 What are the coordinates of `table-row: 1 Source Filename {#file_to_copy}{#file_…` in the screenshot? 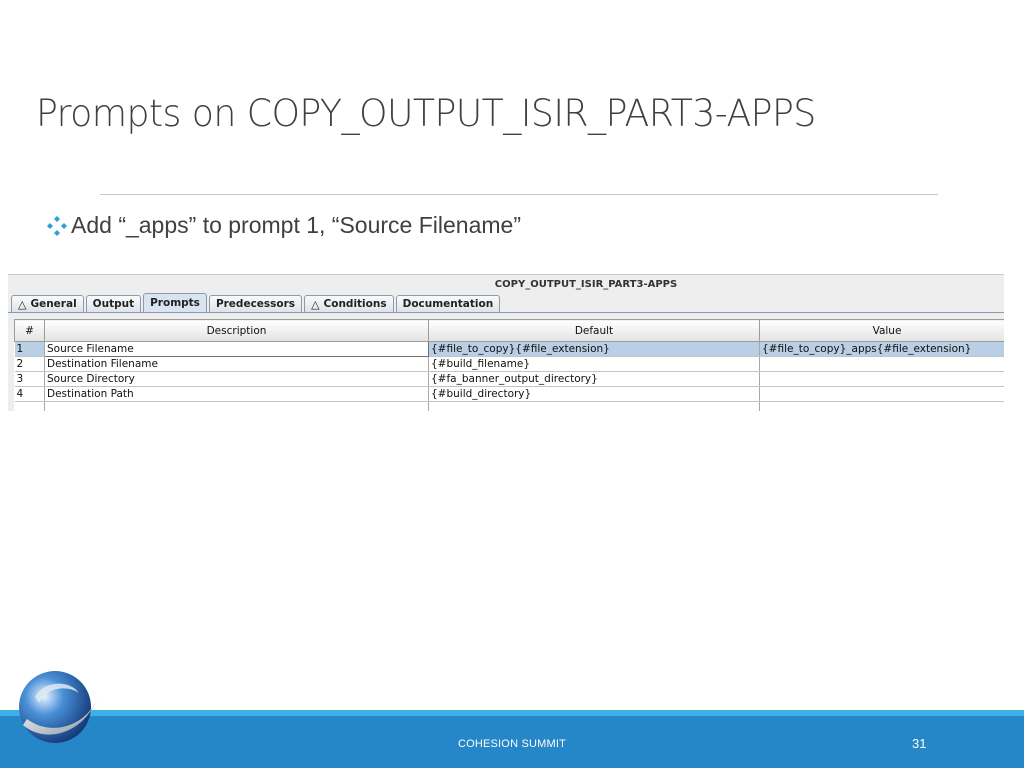 It's located at (509, 349).